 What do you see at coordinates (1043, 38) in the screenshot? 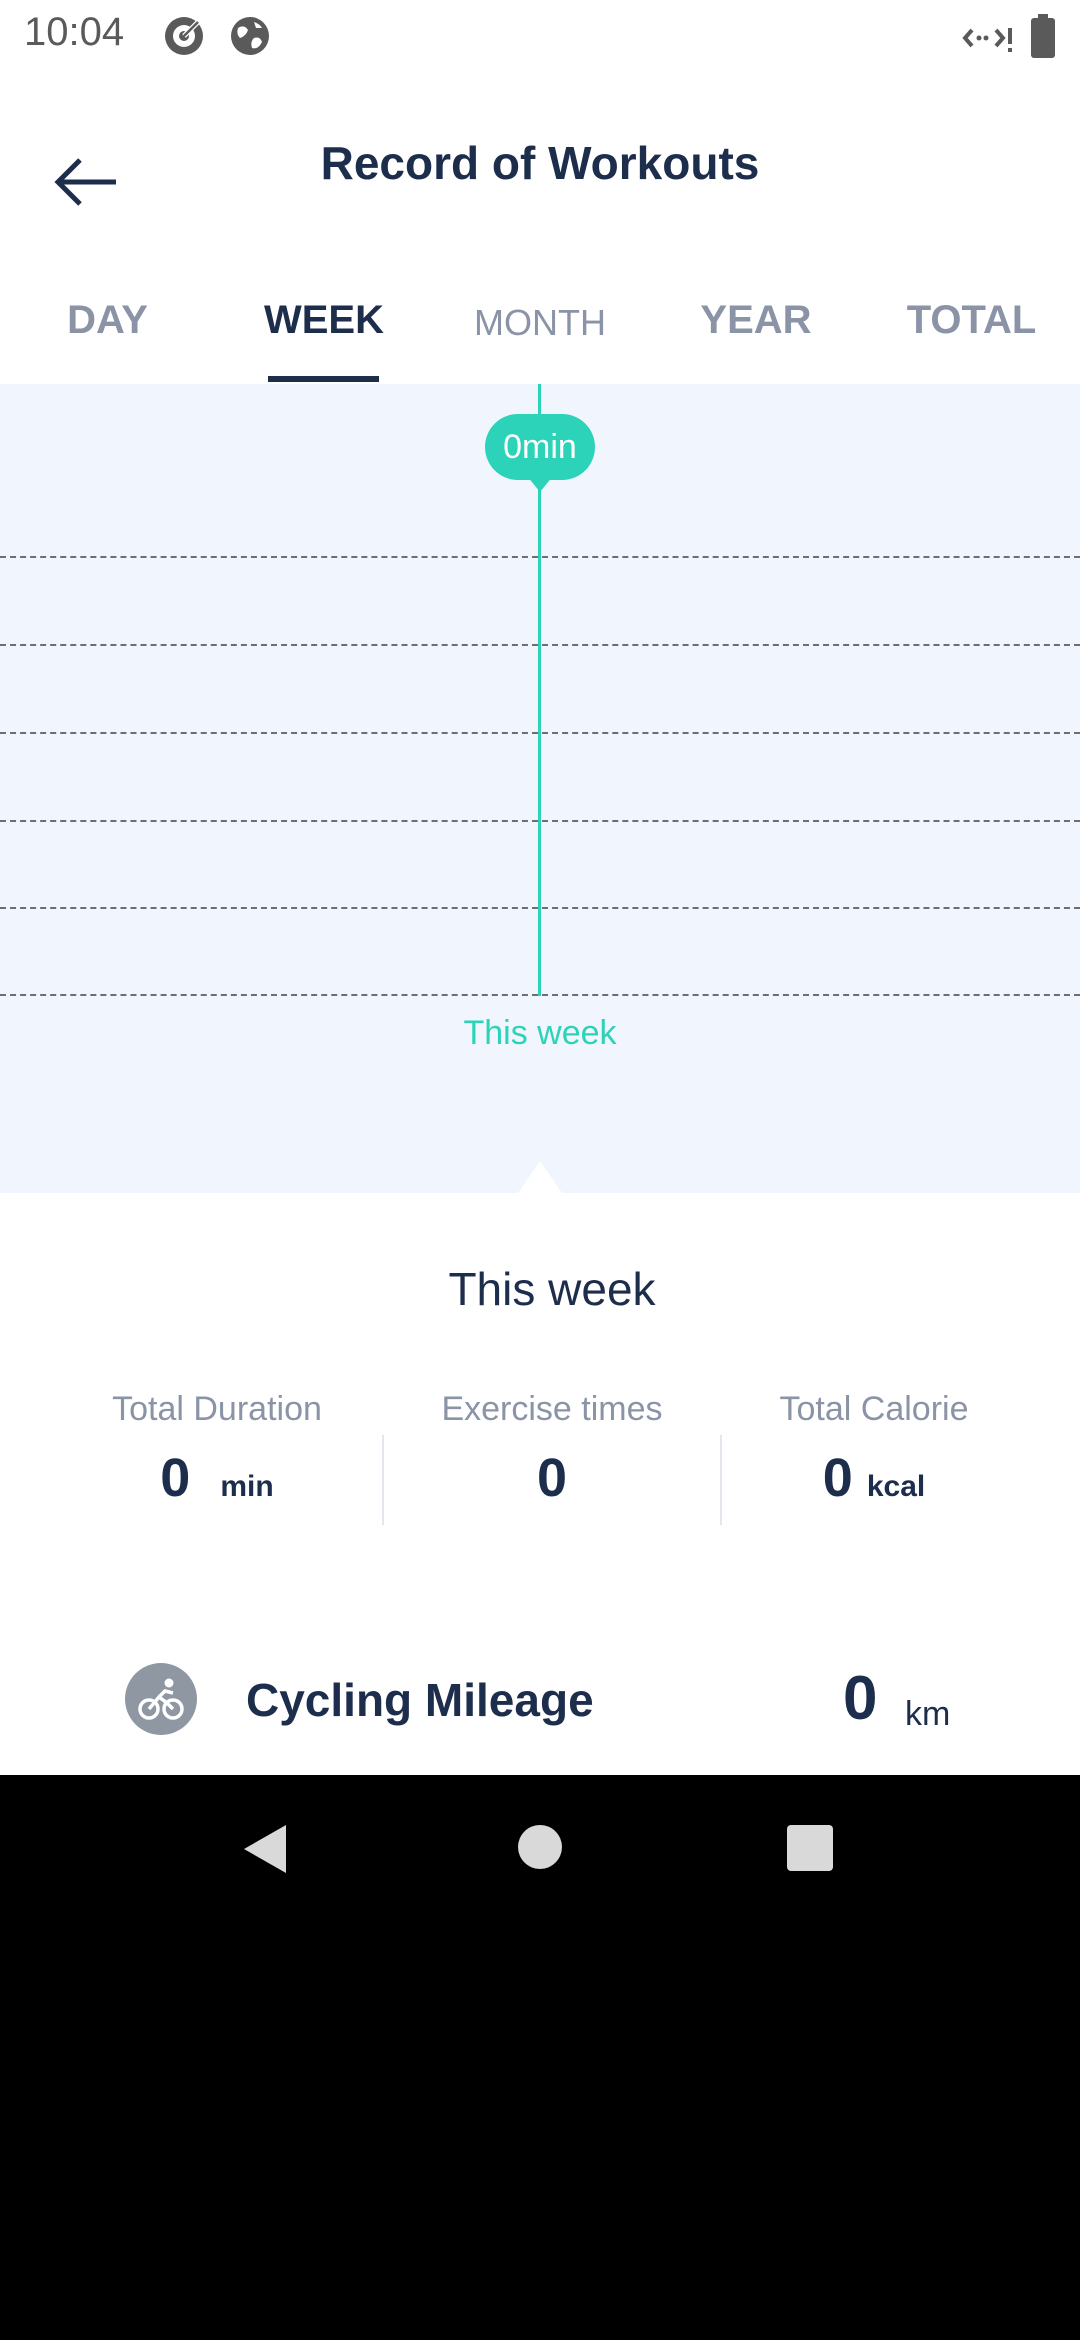
I see `battery-icon` at bounding box center [1043, 38].